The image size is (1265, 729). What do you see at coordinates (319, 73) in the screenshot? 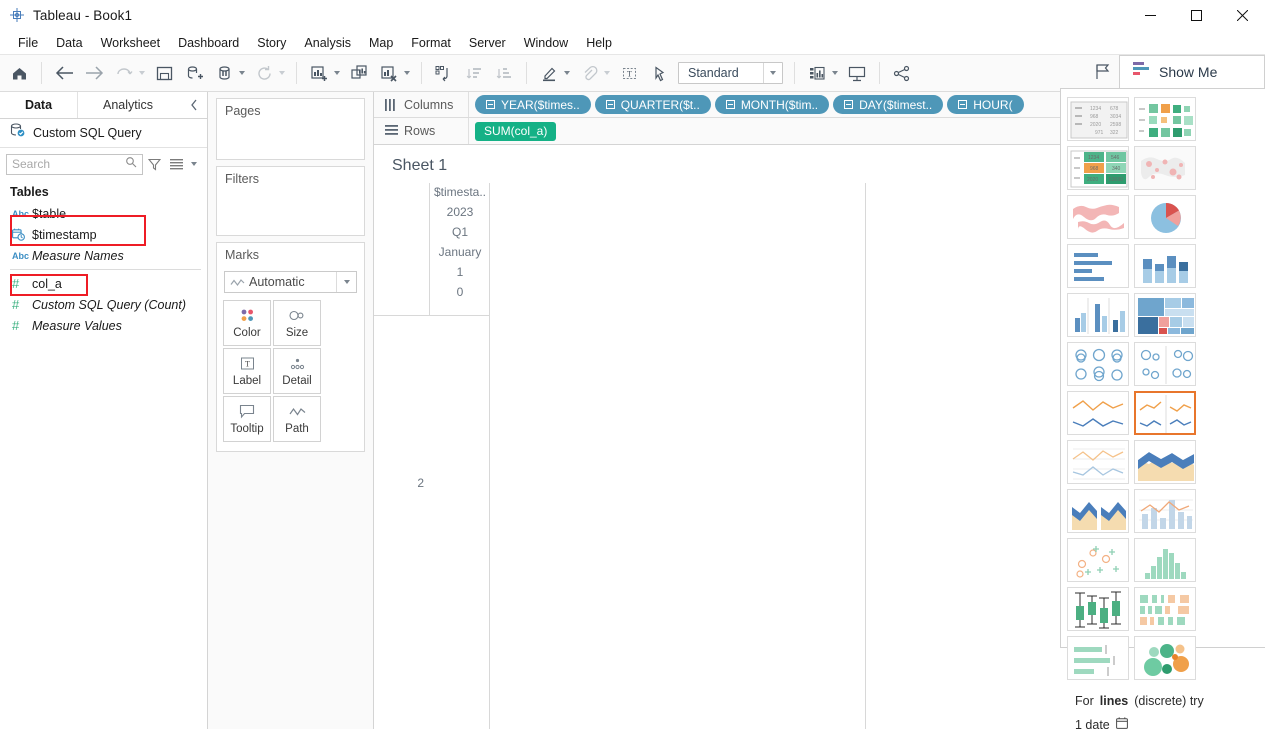
I see `new-worksheet-icon` at bounding box center [319, 73].